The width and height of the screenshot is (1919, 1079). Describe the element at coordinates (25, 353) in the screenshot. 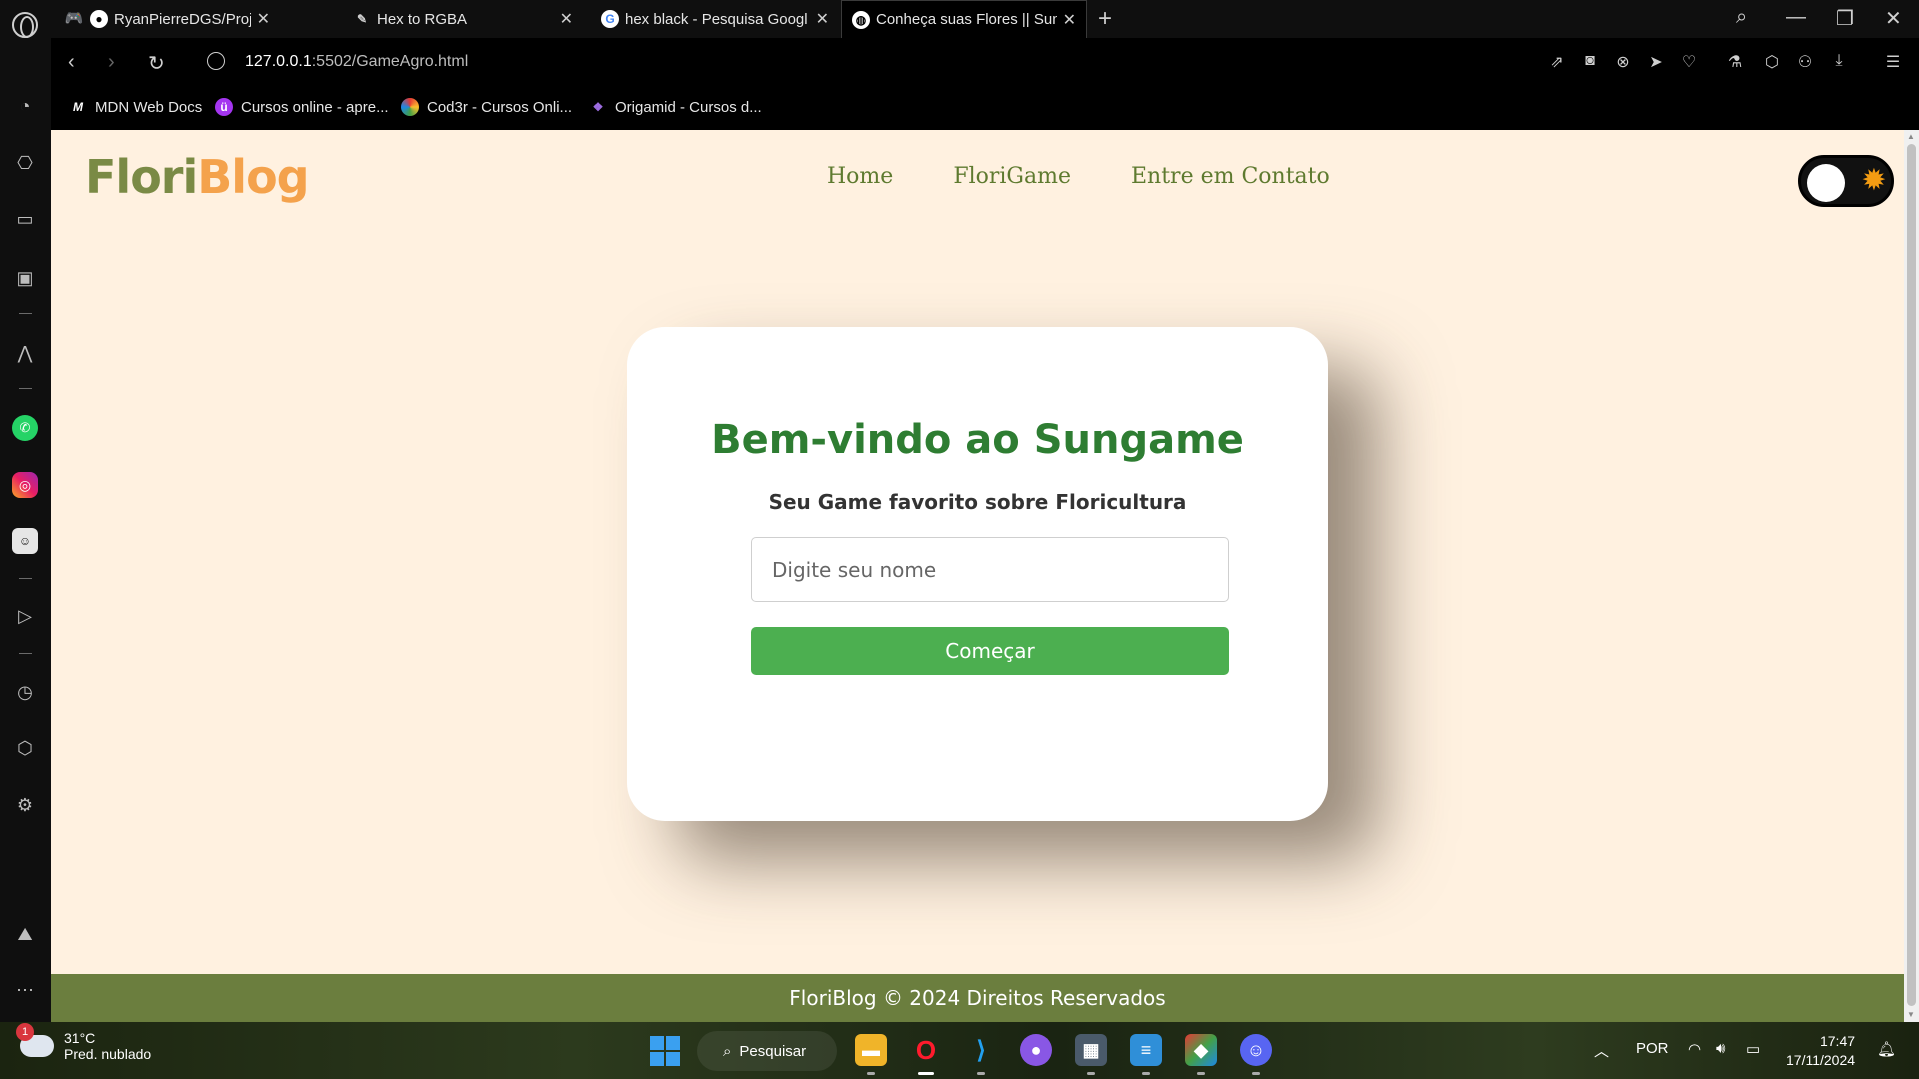

I see `aria-icon: ⋀` at that location.